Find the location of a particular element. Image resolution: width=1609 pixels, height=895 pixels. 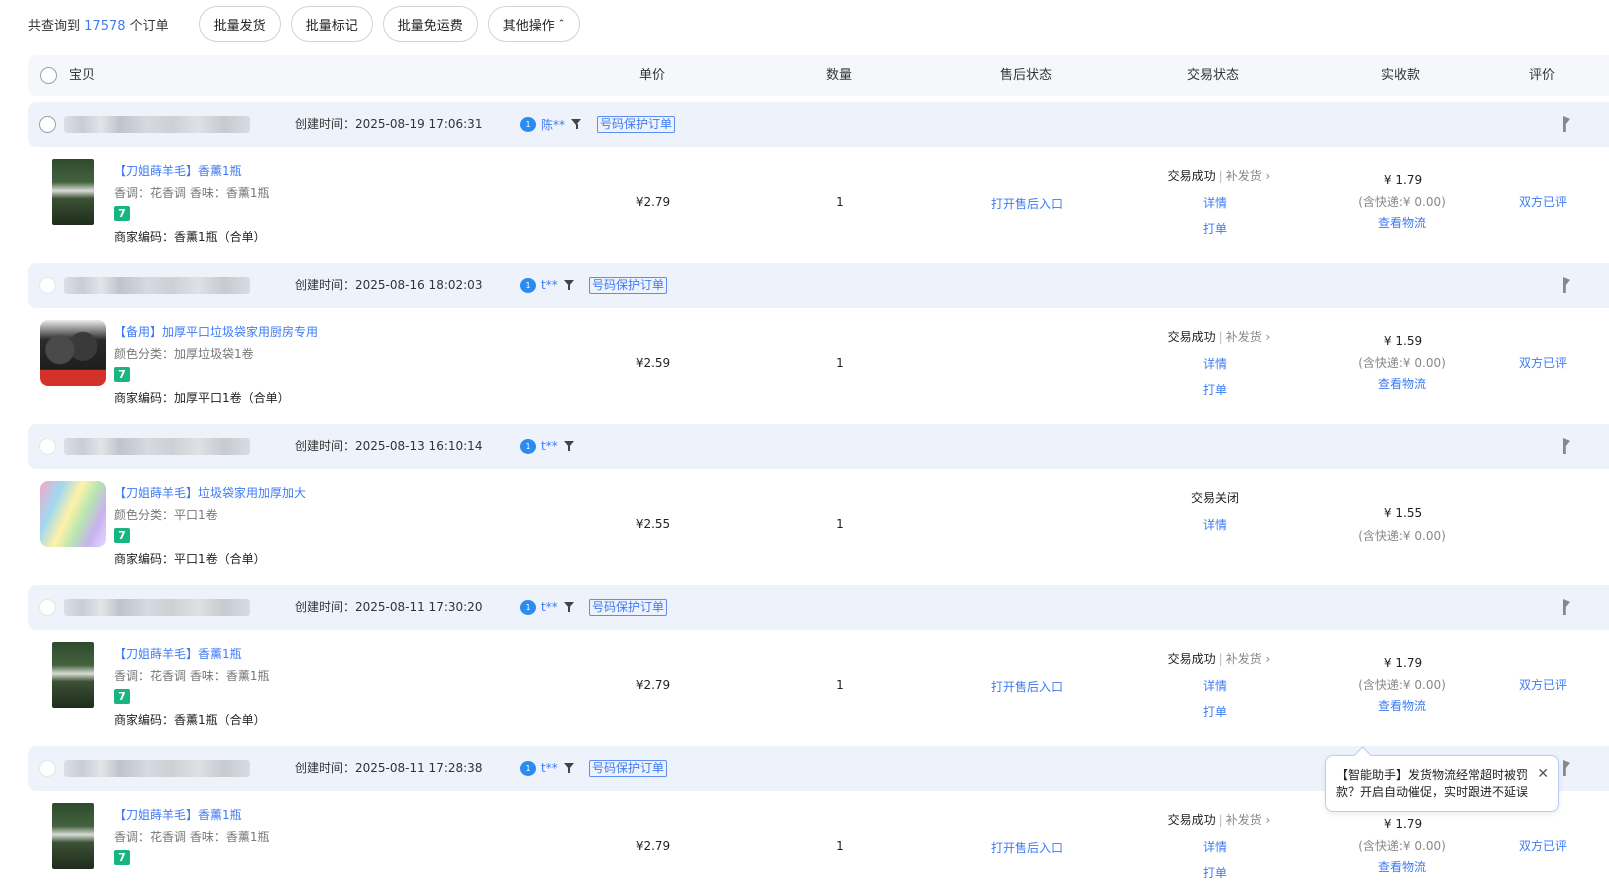

unit-price: ¥2.79 is located at coordinates (653, 685).